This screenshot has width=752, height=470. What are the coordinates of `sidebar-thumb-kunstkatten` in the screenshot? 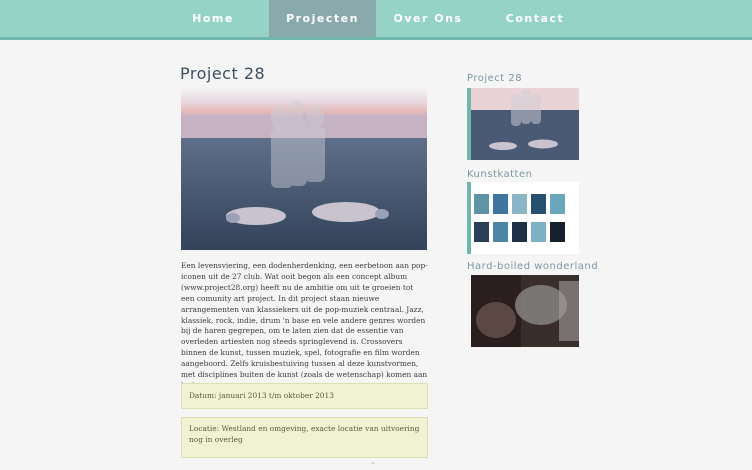 It's located at (525, 218).